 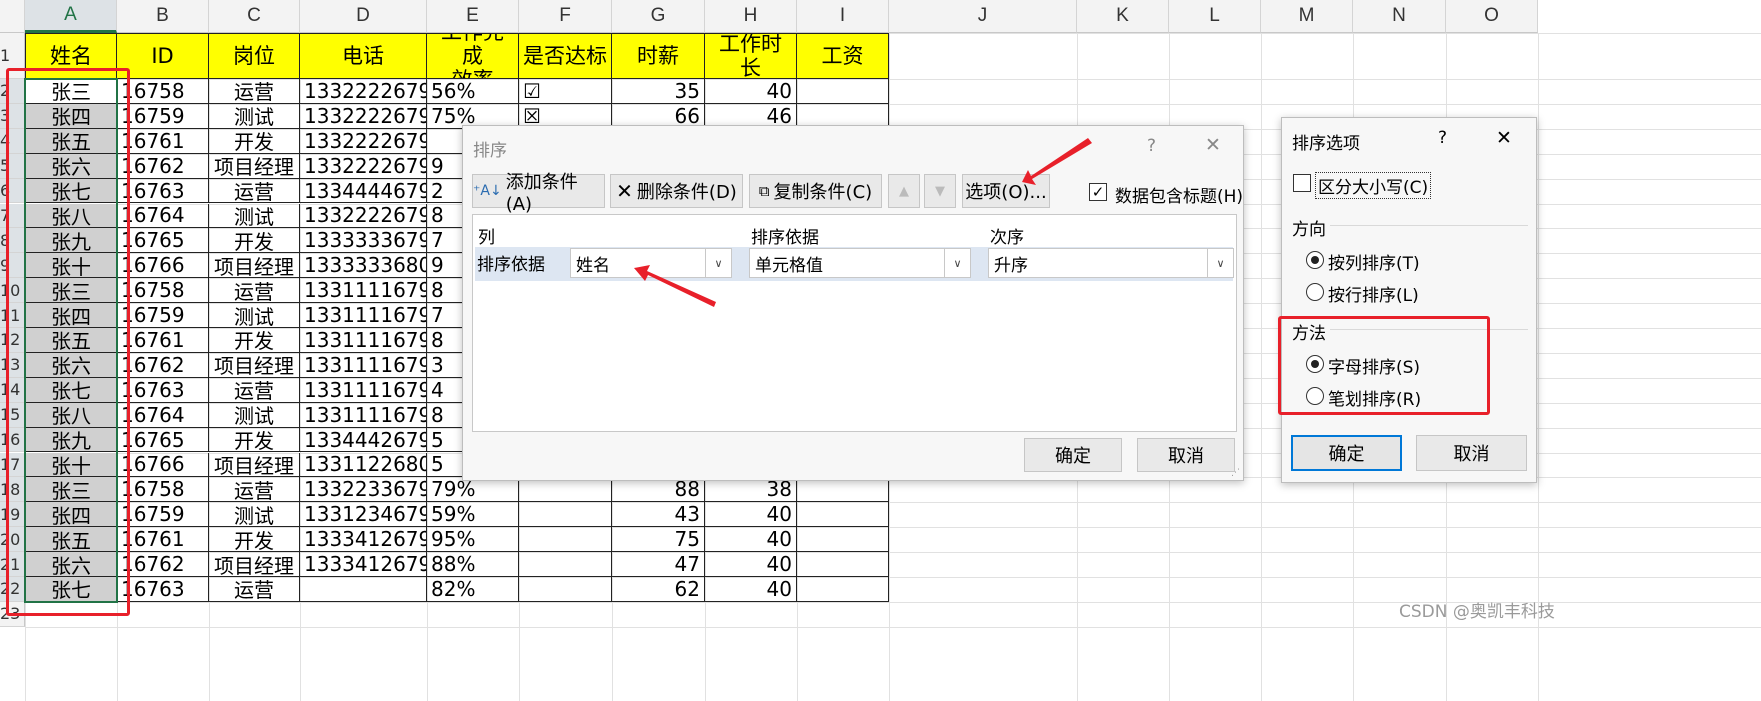 I want to click on column-header-E: E, so click(x=473, y=16).